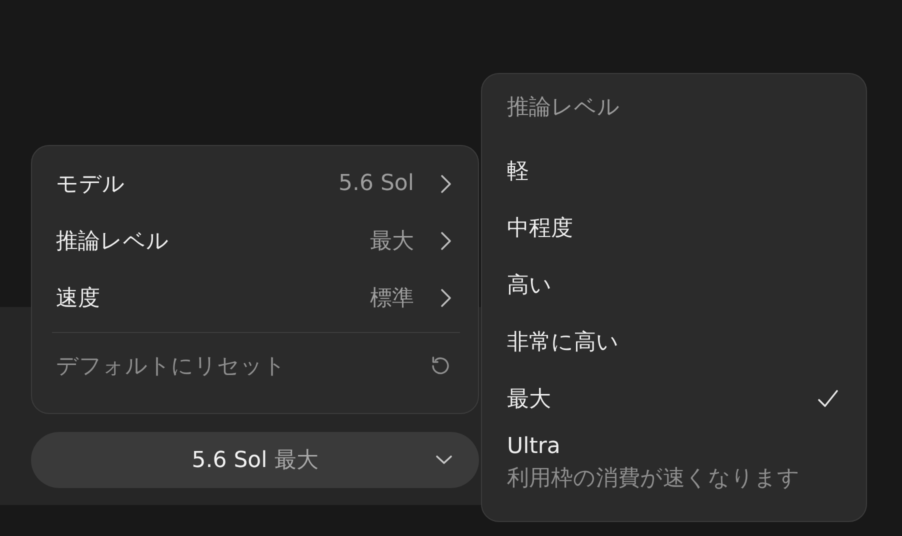  I want to click on option-description: 利用枠の消費が速くなります, so click(654, 479).